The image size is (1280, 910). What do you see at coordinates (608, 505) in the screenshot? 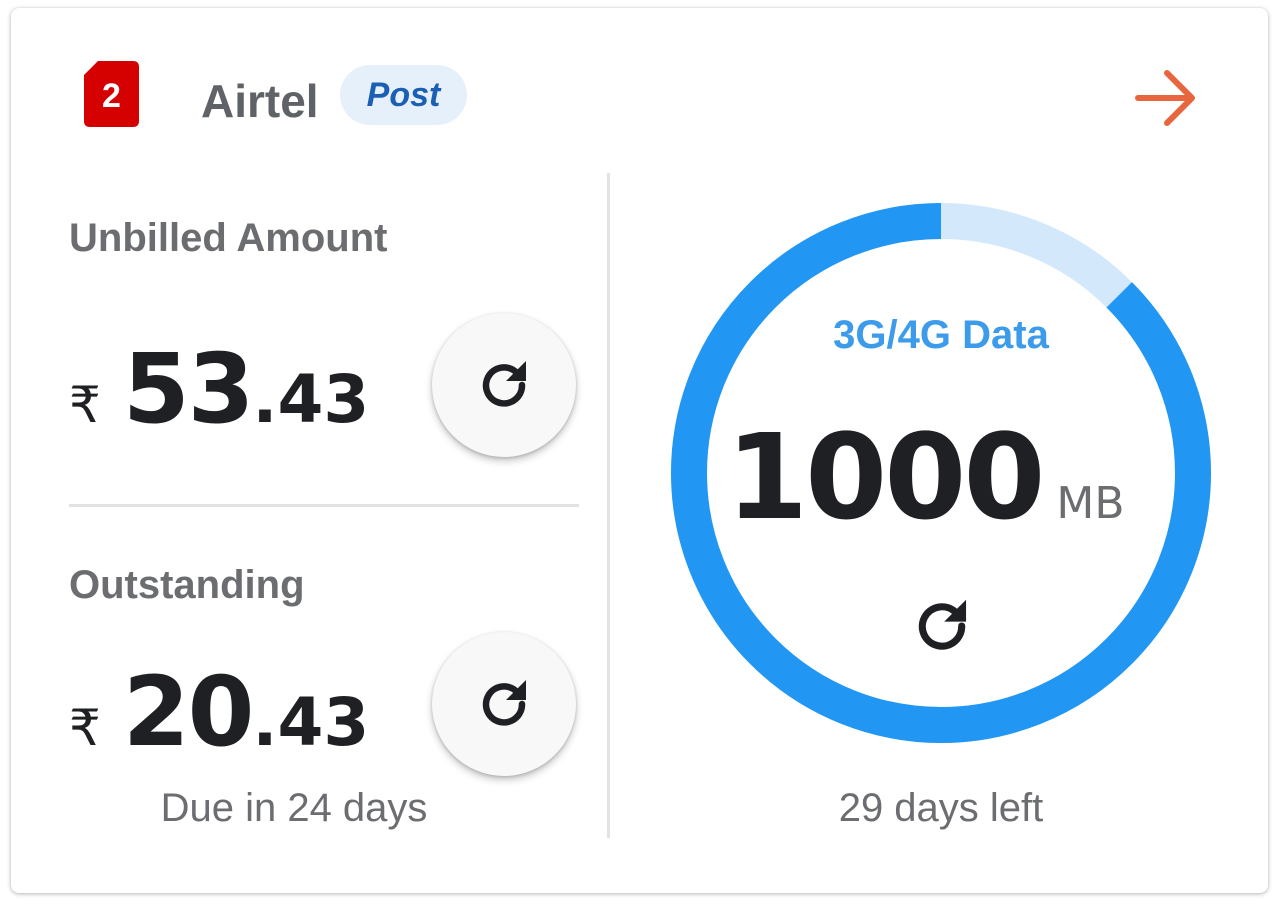
I see `vertical-divider` at bounding box center [608, 505].